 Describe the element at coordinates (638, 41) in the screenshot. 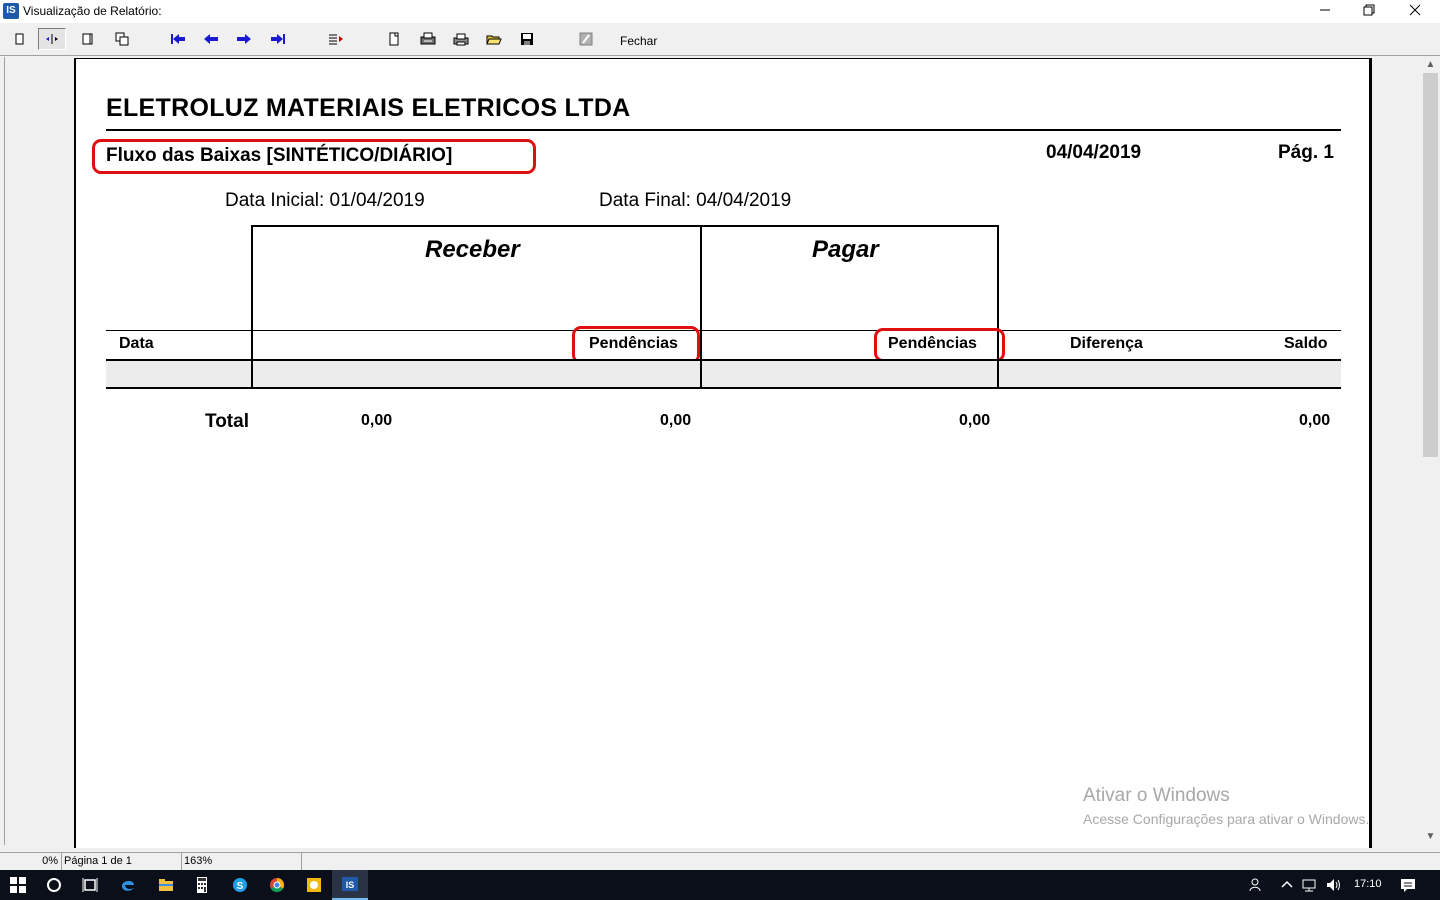

I see `close-report-button: Fechar` at that location.